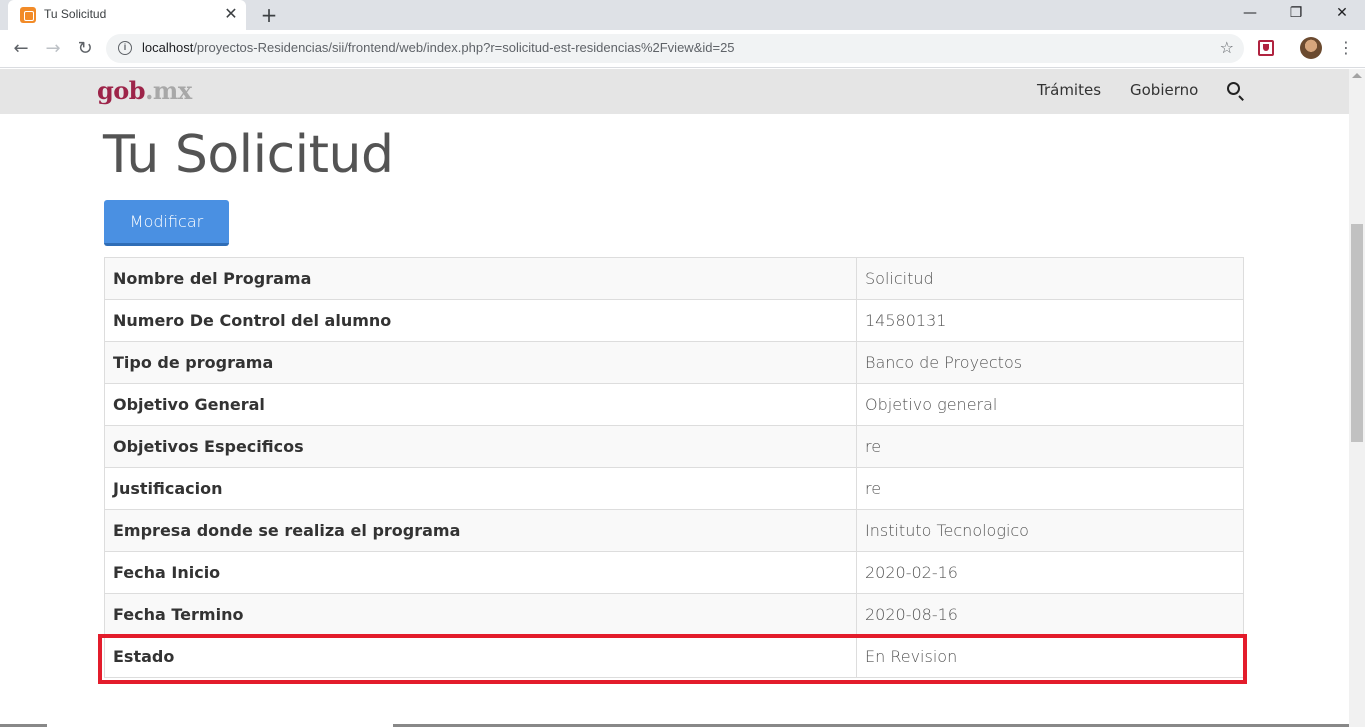 The width and height of the screenshot is (1365, 727). I want to click on page-title: Tu Solicitud, so click(248, 155).